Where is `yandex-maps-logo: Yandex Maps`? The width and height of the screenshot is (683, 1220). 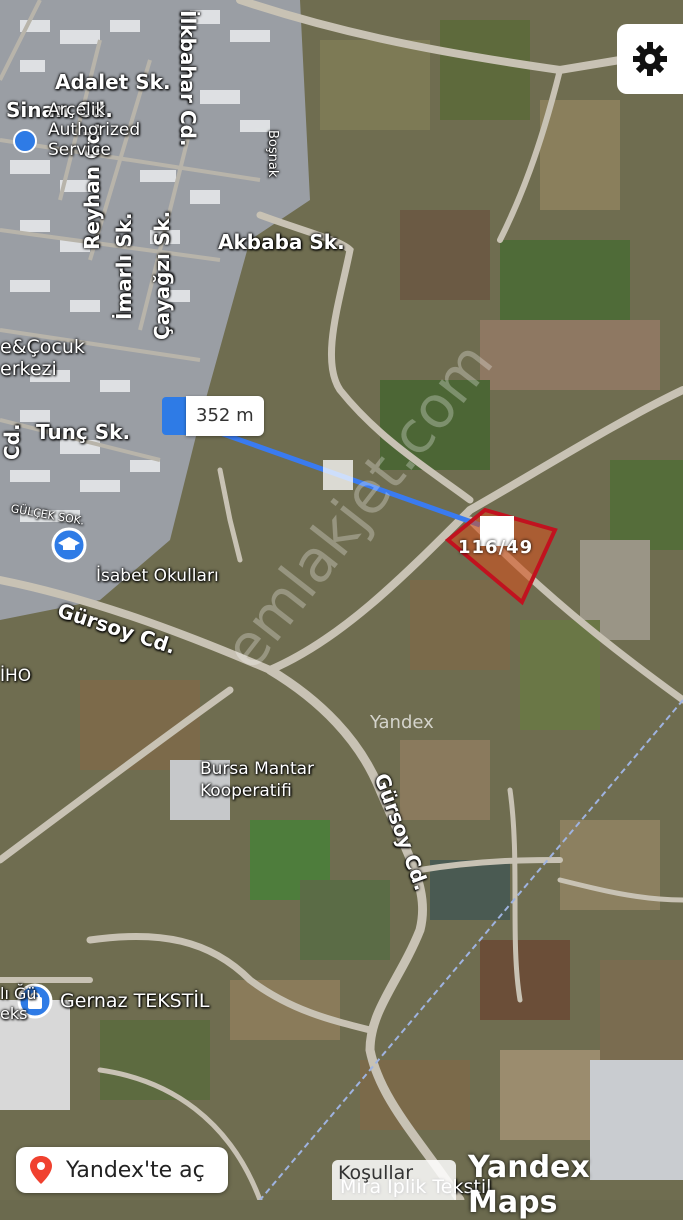 yandex-maps-logo: Yandex Maps is located at coordinates (575, 1185).